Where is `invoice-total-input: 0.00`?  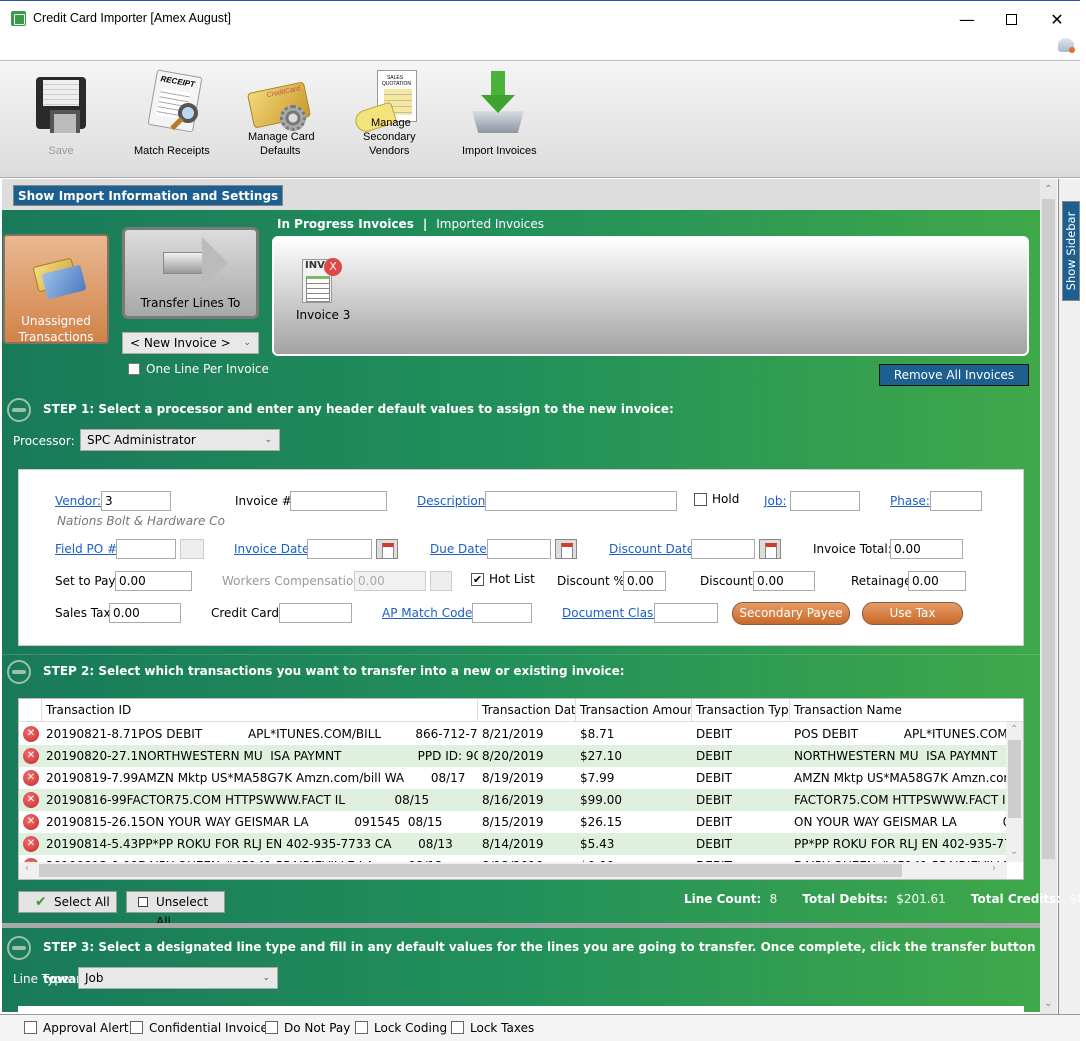
invoice-total-input: 0.00 is located at coordinates (926, 549).